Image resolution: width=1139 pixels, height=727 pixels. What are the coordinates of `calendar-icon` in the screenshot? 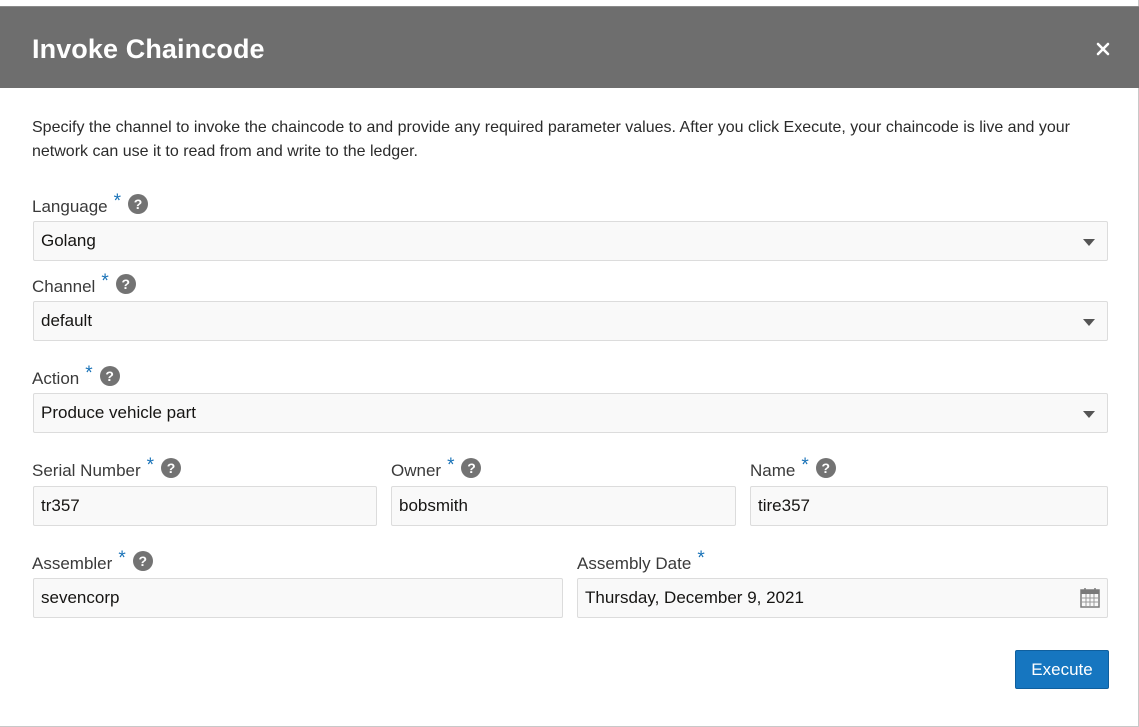 It's located at (1090, 598).